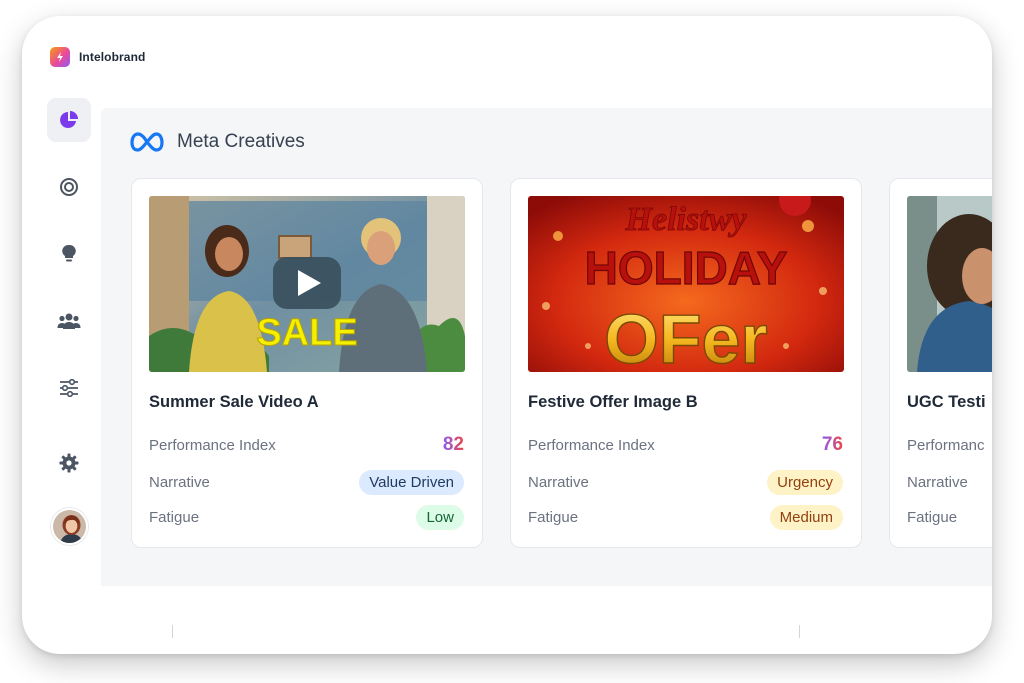  What do you see at coordinates (60, 57) in the screenshot?
I see `brand-logo-icon` at bounding box center [60, 57].